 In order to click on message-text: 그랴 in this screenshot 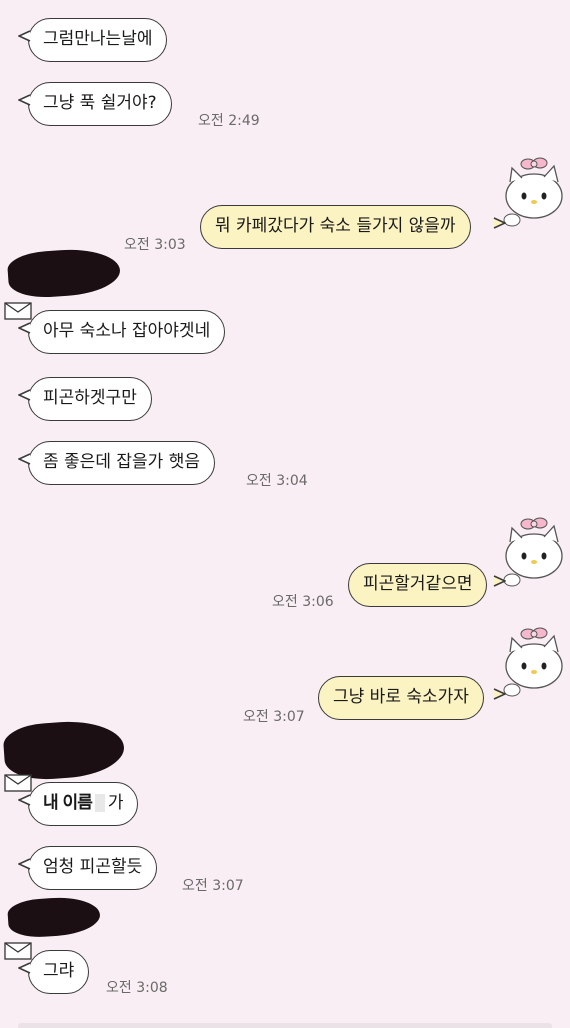, I will do `click(59, 971)`.